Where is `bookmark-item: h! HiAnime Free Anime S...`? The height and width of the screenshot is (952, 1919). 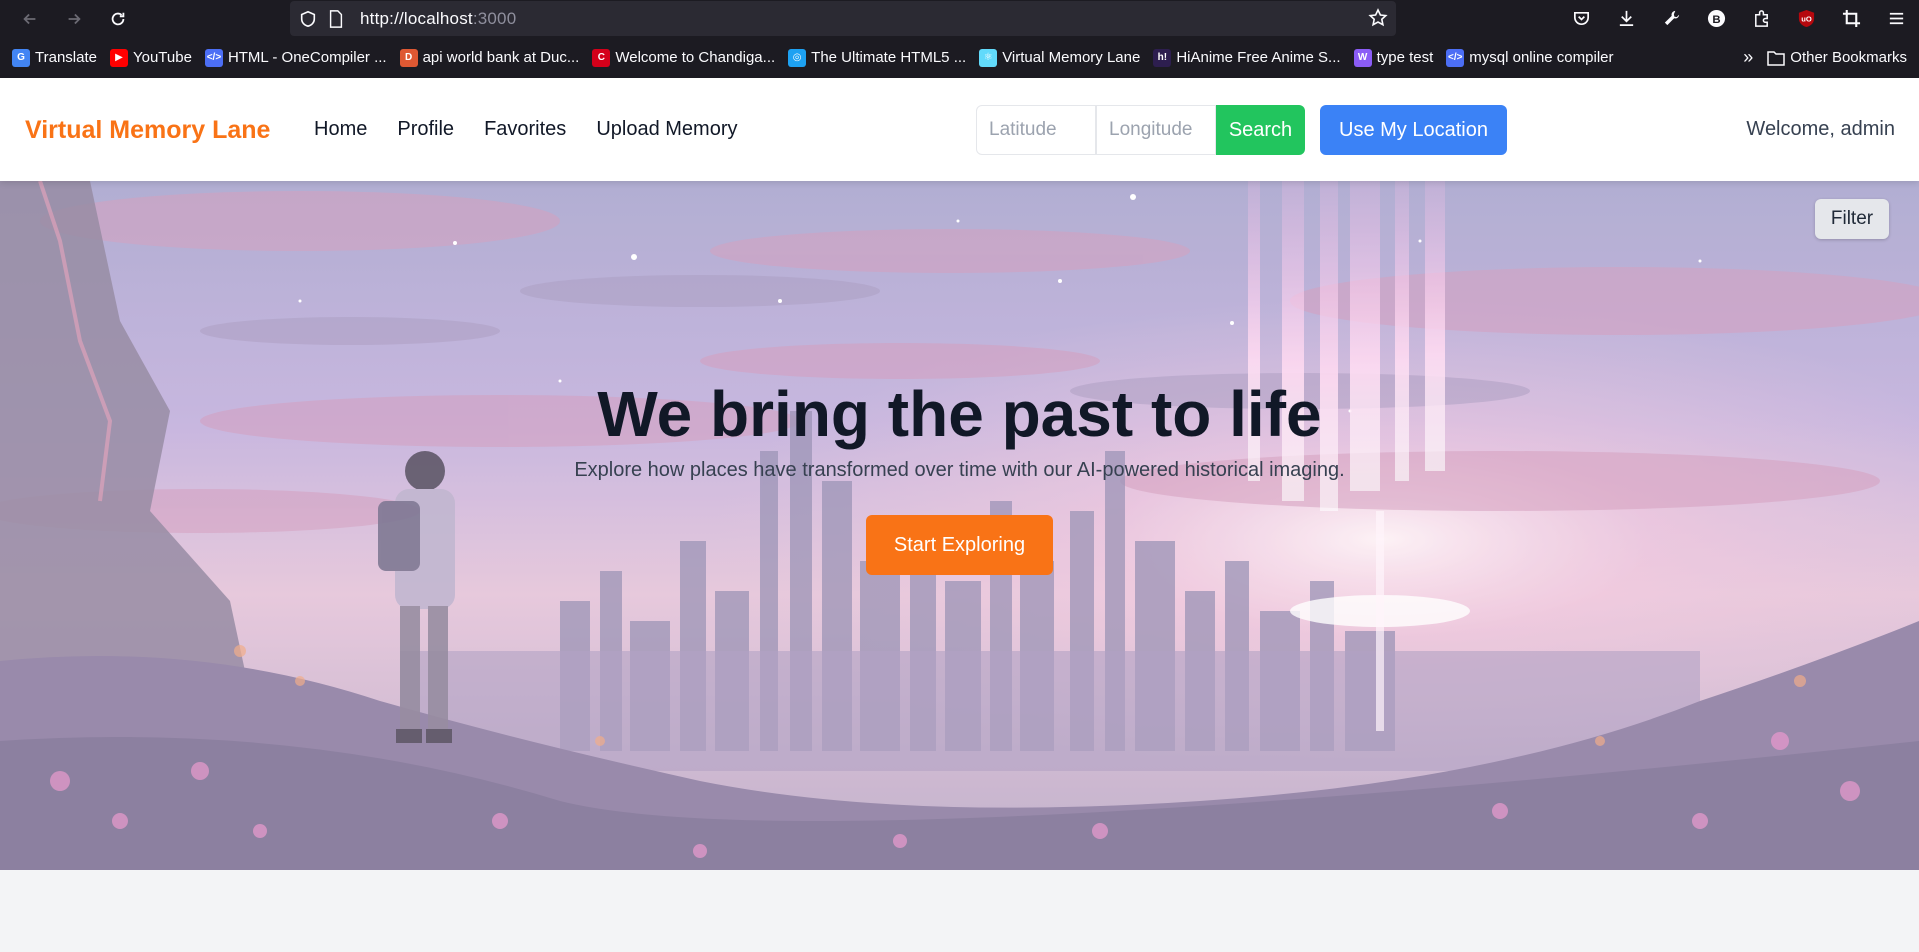
bookmark-item: h! HiAnime Free Anime S... is located at coordinates (1247, 58).